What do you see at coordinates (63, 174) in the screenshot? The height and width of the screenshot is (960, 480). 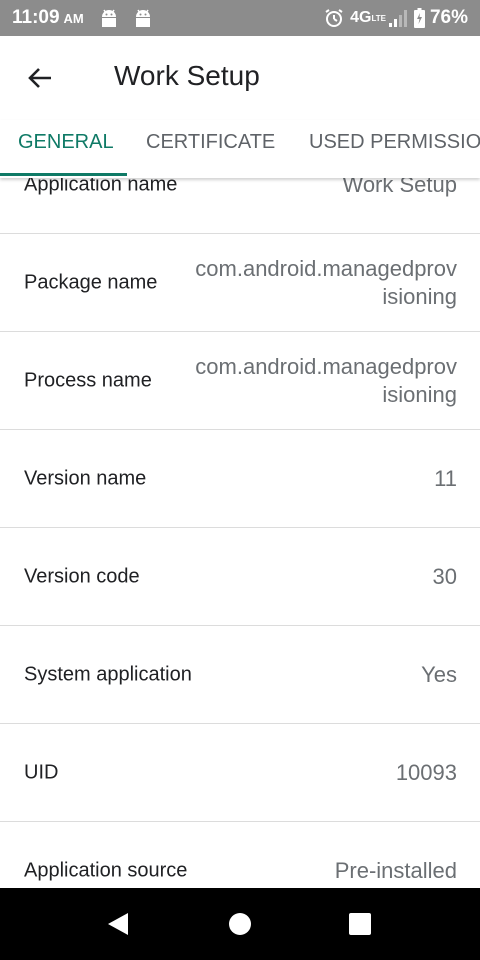 I see `active-tab-indicator` at bounding box center [63, 174].